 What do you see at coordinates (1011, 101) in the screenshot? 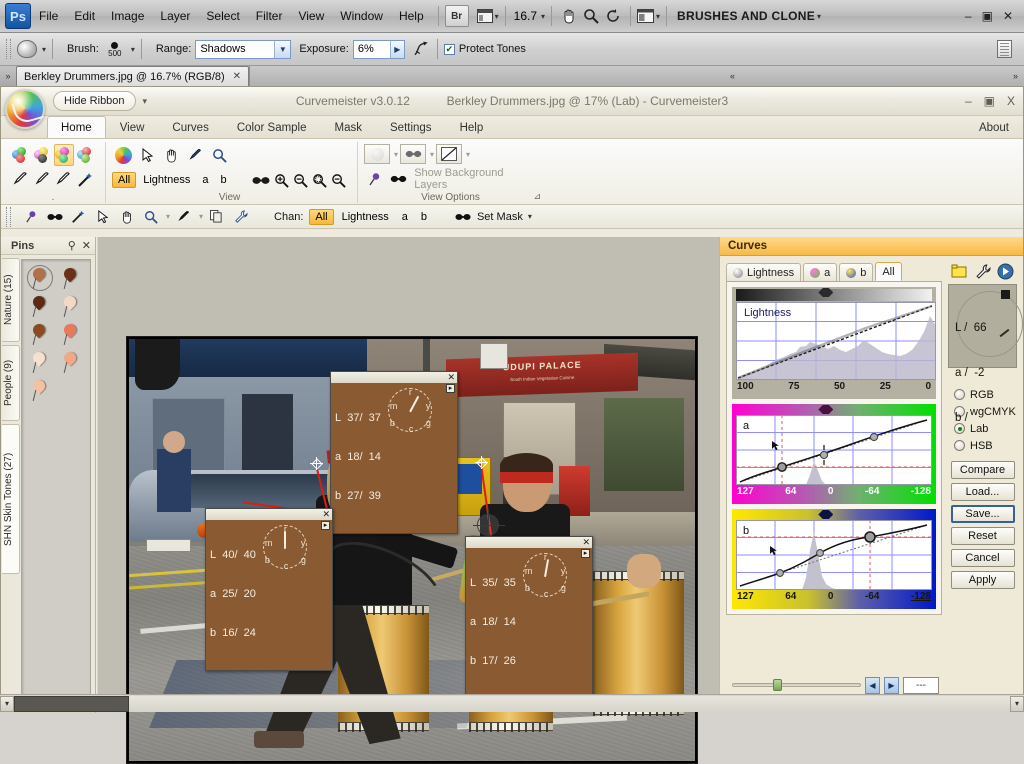
I see `cm-close-button: X` at bounding box center [1011, 101].